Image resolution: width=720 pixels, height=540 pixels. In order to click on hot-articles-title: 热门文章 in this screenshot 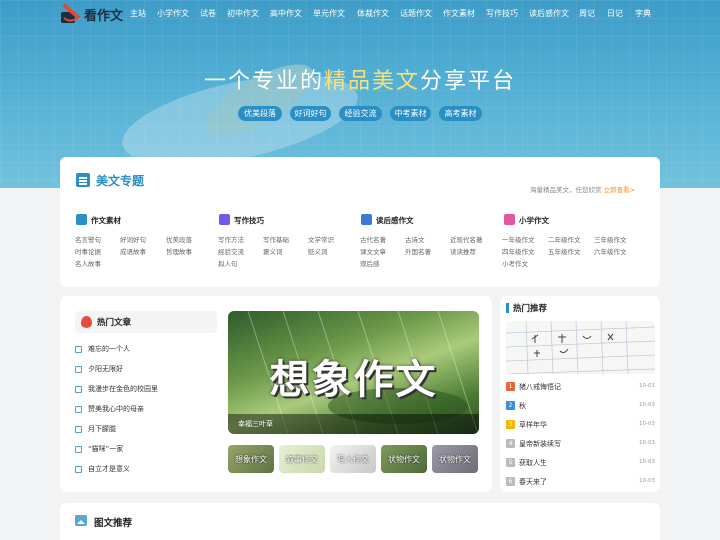, I will do `click(114, 323)`.